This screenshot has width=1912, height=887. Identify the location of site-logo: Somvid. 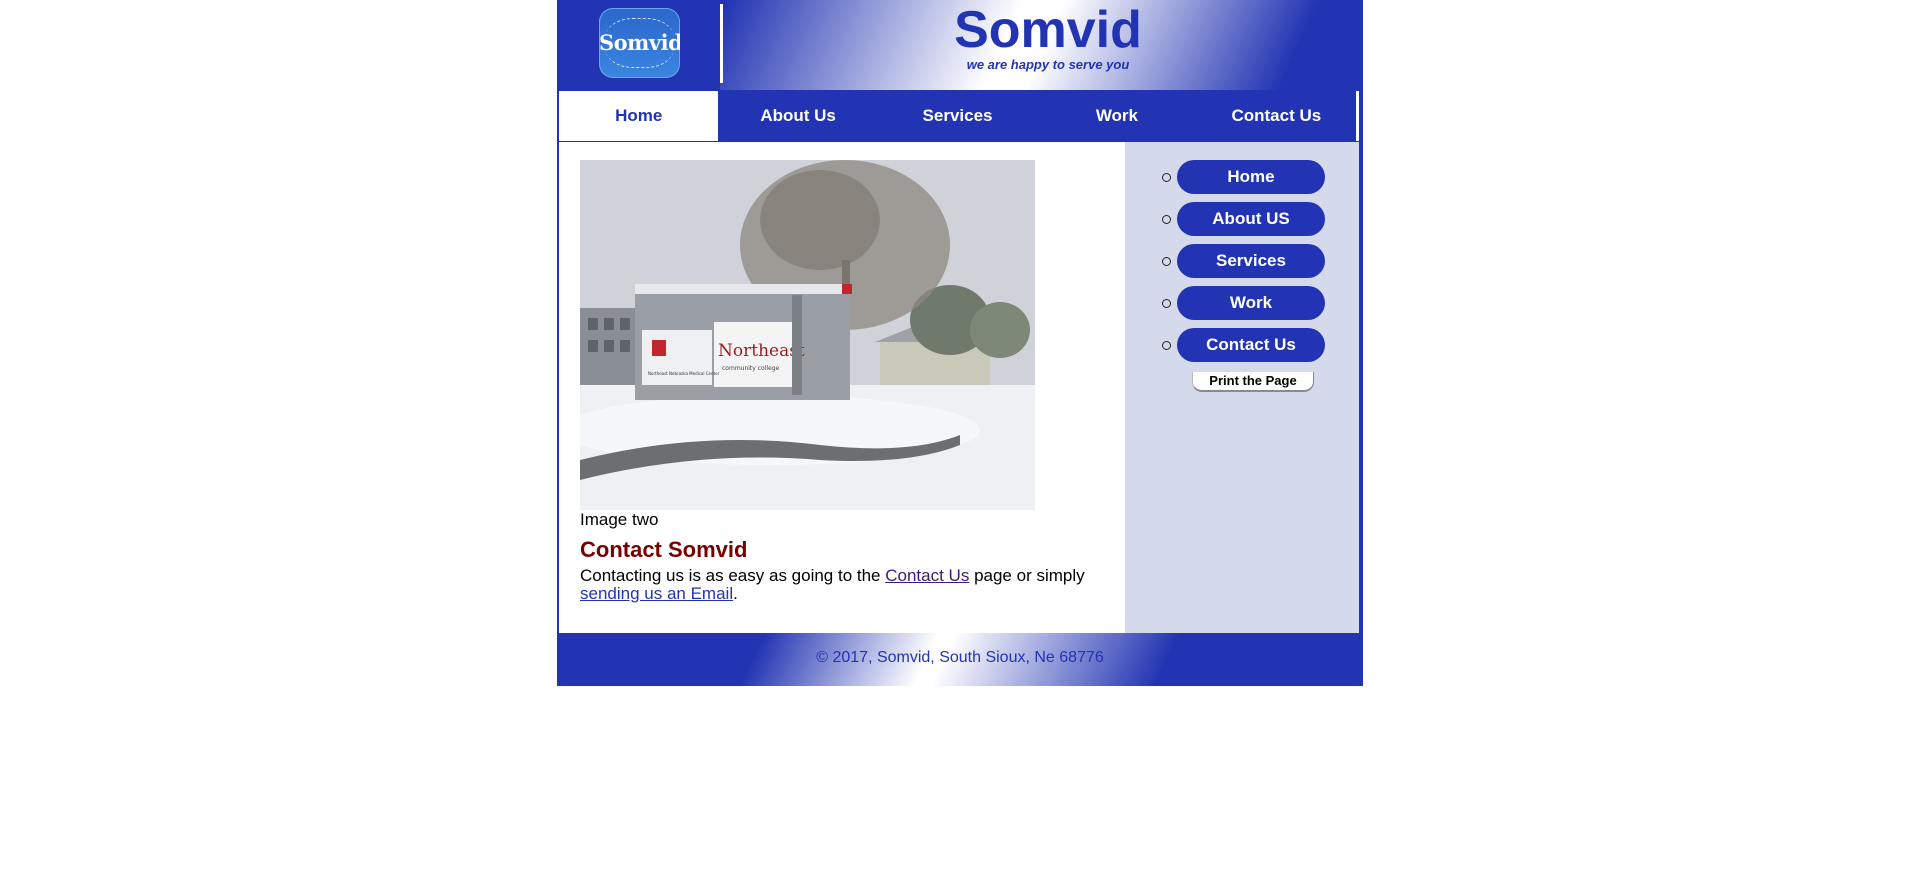
(639, 43).